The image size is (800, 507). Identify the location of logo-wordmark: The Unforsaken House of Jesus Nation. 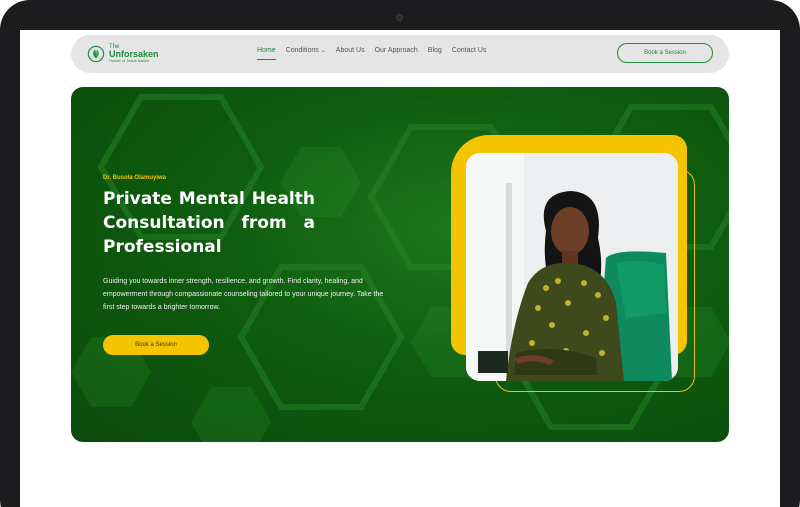
(134, 53).